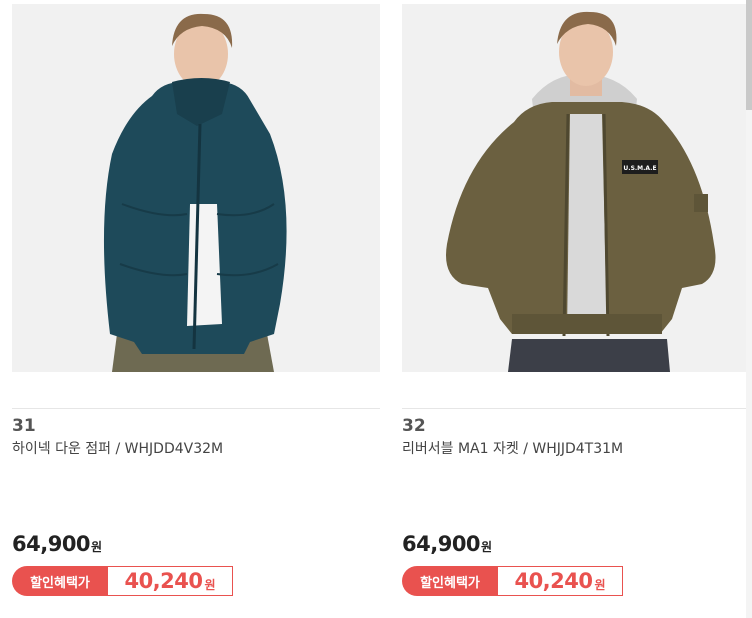 The height and width of the screenshot is (618, 752). Describe the element at coordinates (414, 426) in the screenshot. I see `product-number: 32` at that location.